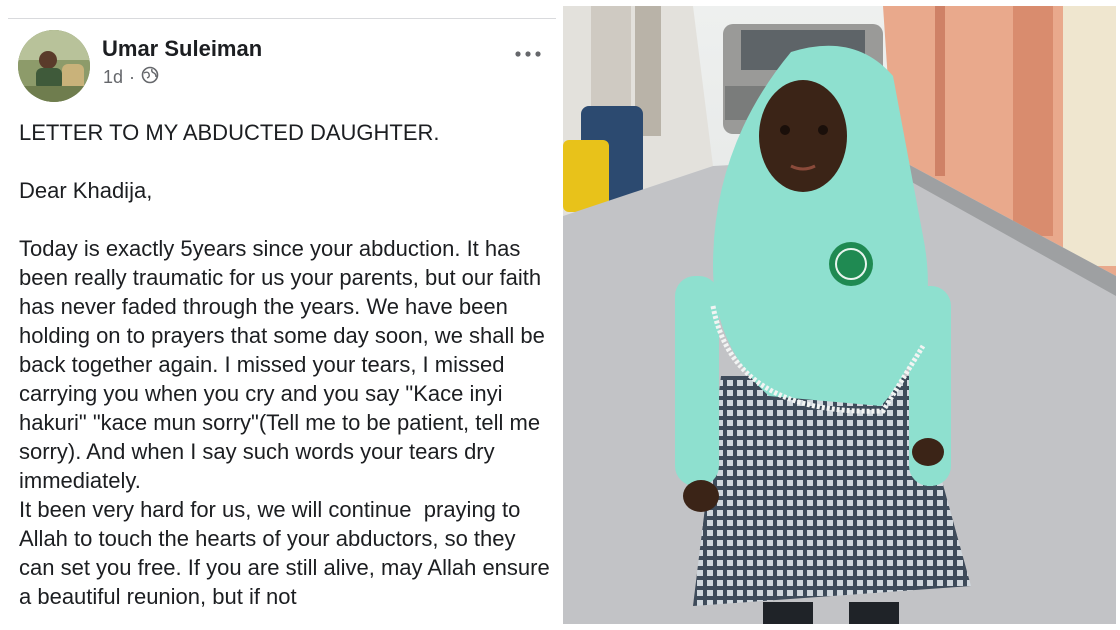 The width and height of the screenshot is (1120, 630). Describe the element at coordinates (113, 77) in the screenshot. I see `post-time: 1d` at that location.